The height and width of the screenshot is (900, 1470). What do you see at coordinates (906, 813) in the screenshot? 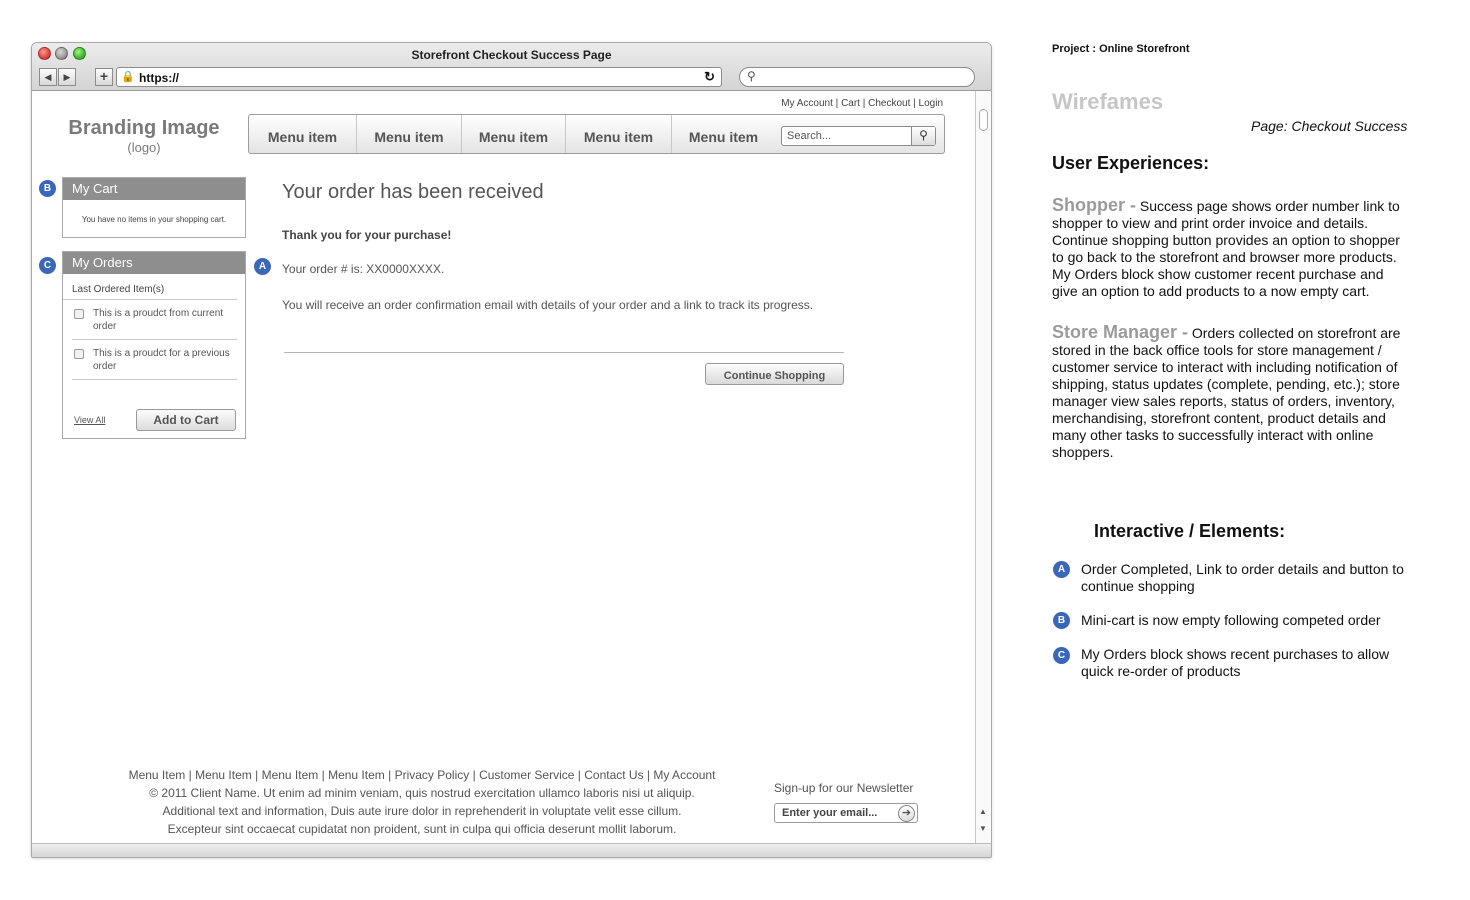
I see `arrow-right-icon: ➔` at bounding box center [906, 813].